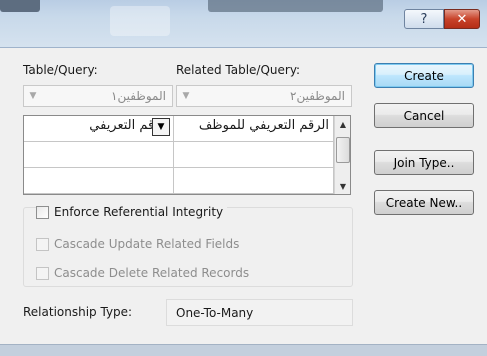  I want to click on cascade-update-label: Cascade Update Related Fields, so click(147, 244).